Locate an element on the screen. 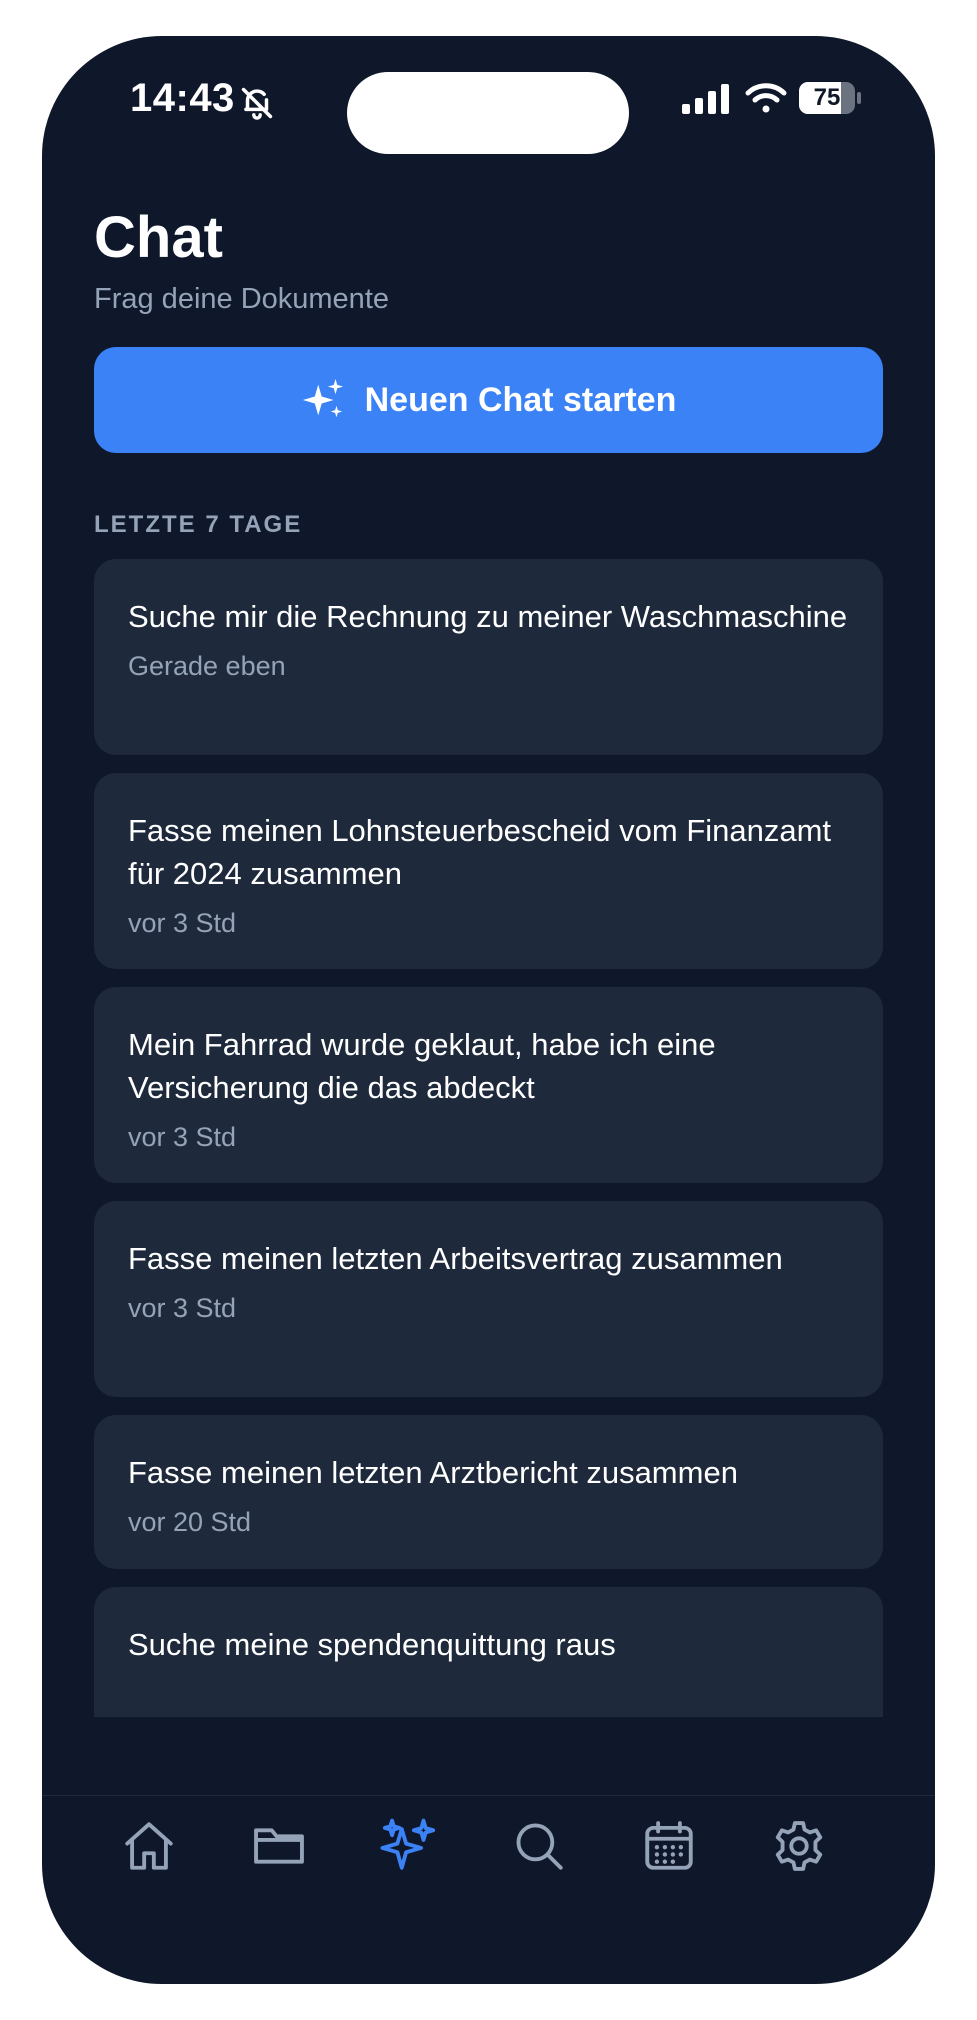  chat-time: vor 20 Std is located at coordinates (190, 1522).